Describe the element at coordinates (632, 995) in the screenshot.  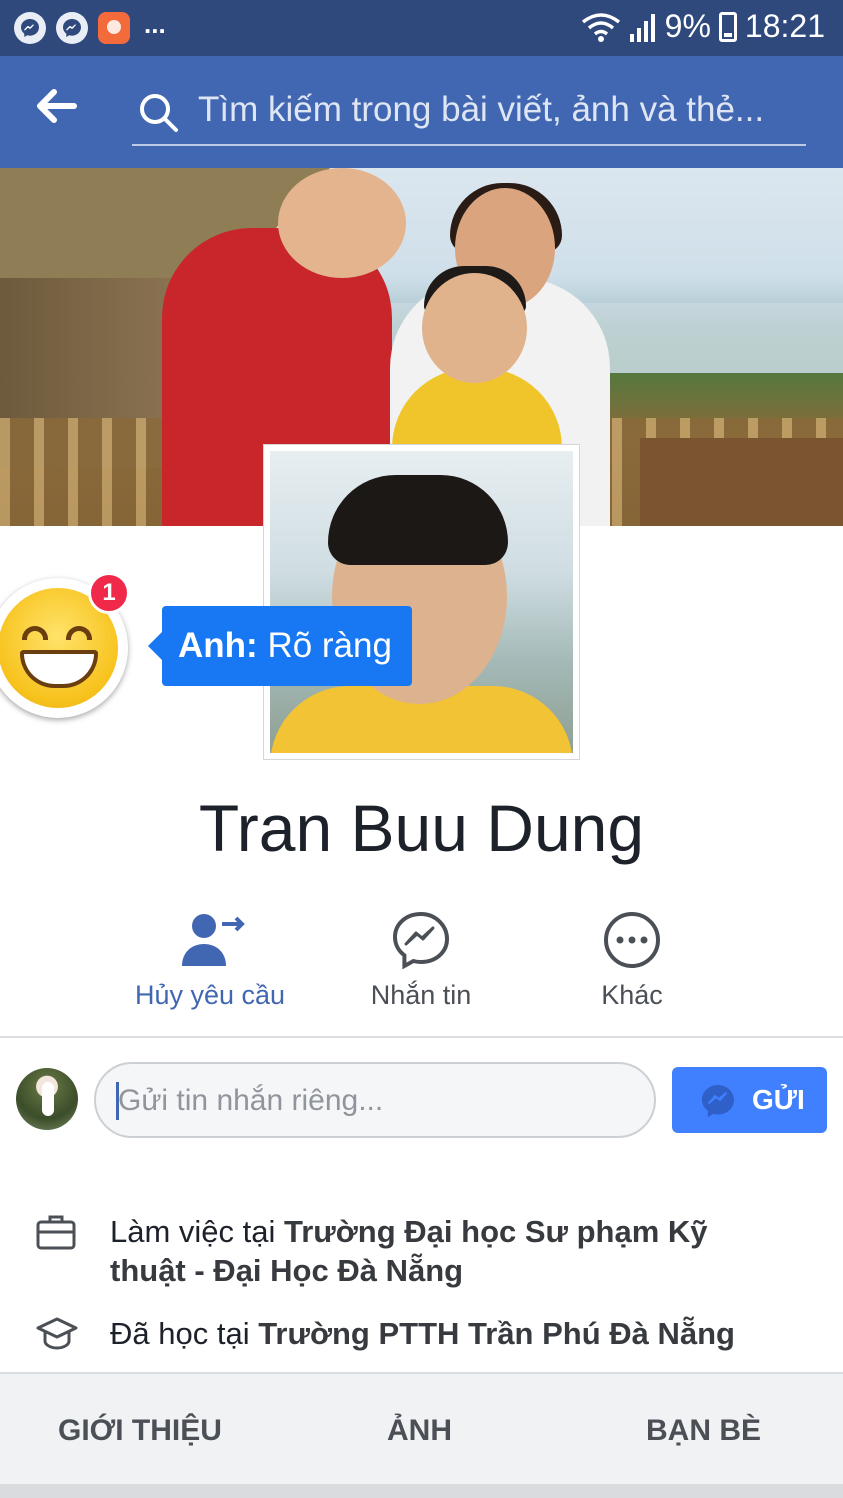
I see `more-label: Khác` at that location.